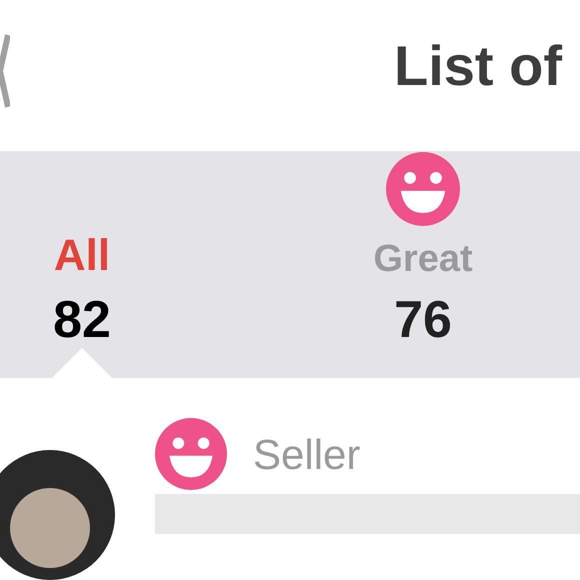 This screenshot has height=580, width=580. What do you see at coordinates (306, 455) in the screenshot?
I see `rating-label: Seller` at bounding box center [306, 455].